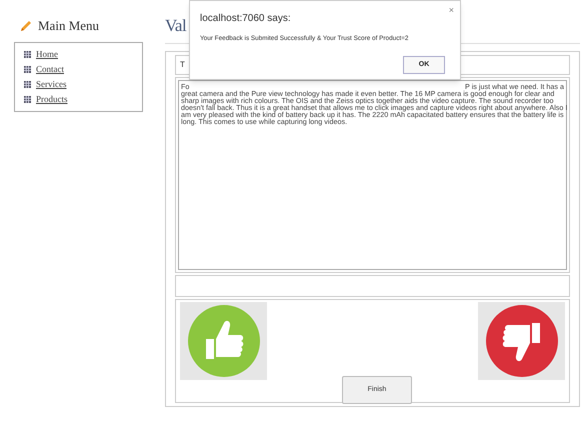 This screenshot has width=584, height=426. Describe the element at coordinates (182, 65) in the screenshot. I see `table-header: T` at that location.